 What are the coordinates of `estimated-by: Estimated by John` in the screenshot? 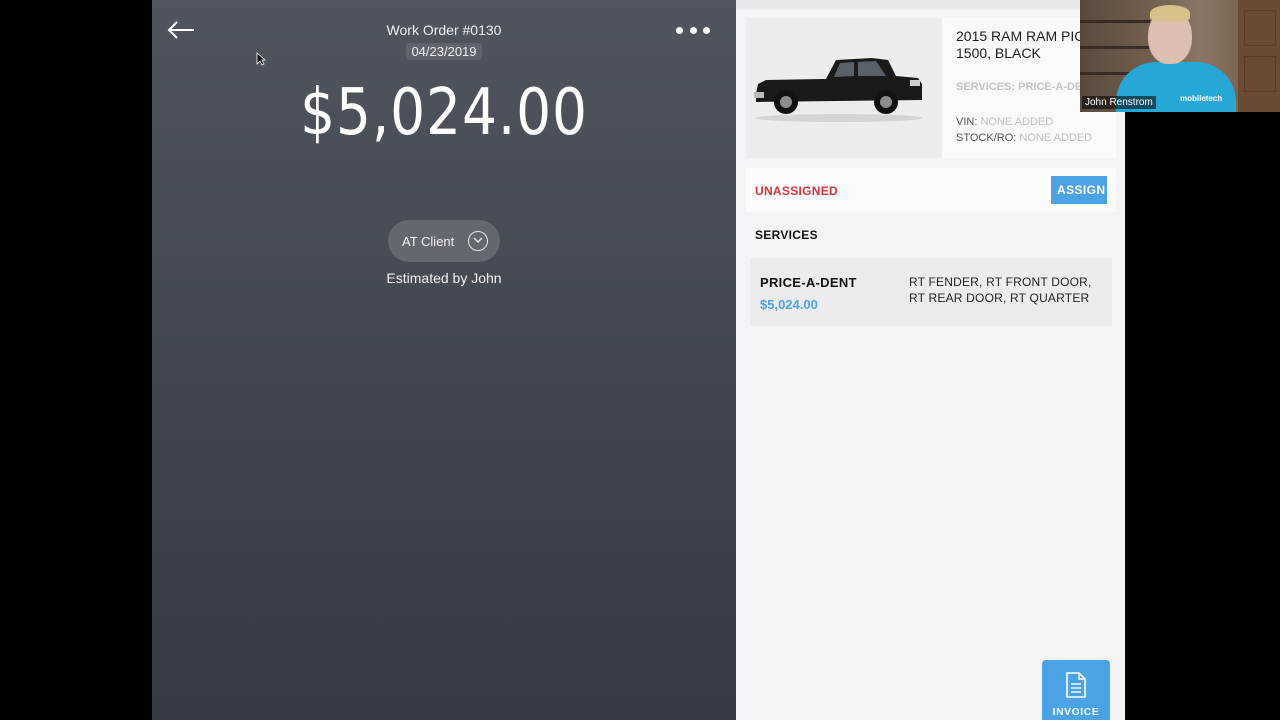 It's located at (444, 278).